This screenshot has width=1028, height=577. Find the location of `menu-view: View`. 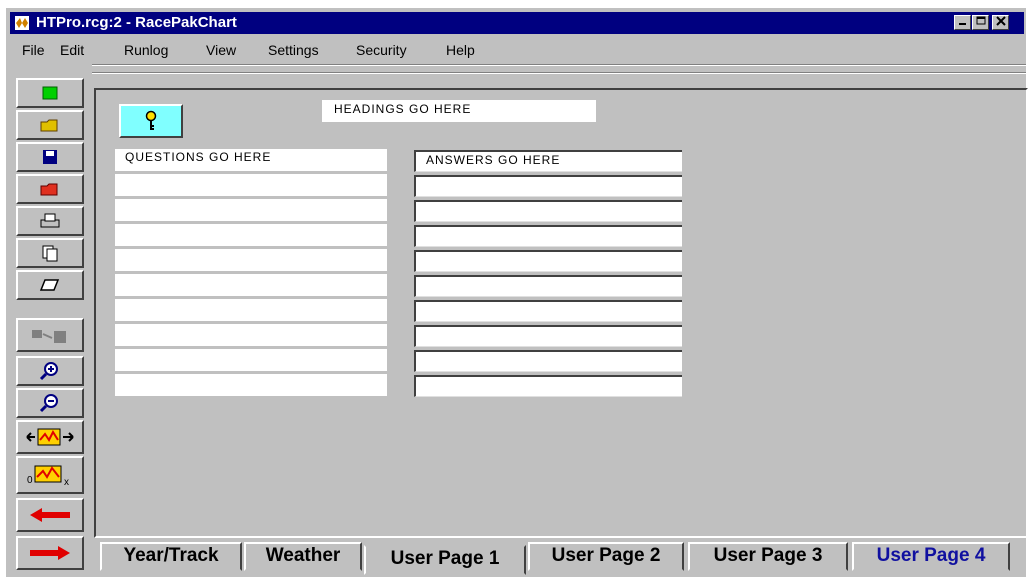

menu-view: View is located at coordinates (221, 50).